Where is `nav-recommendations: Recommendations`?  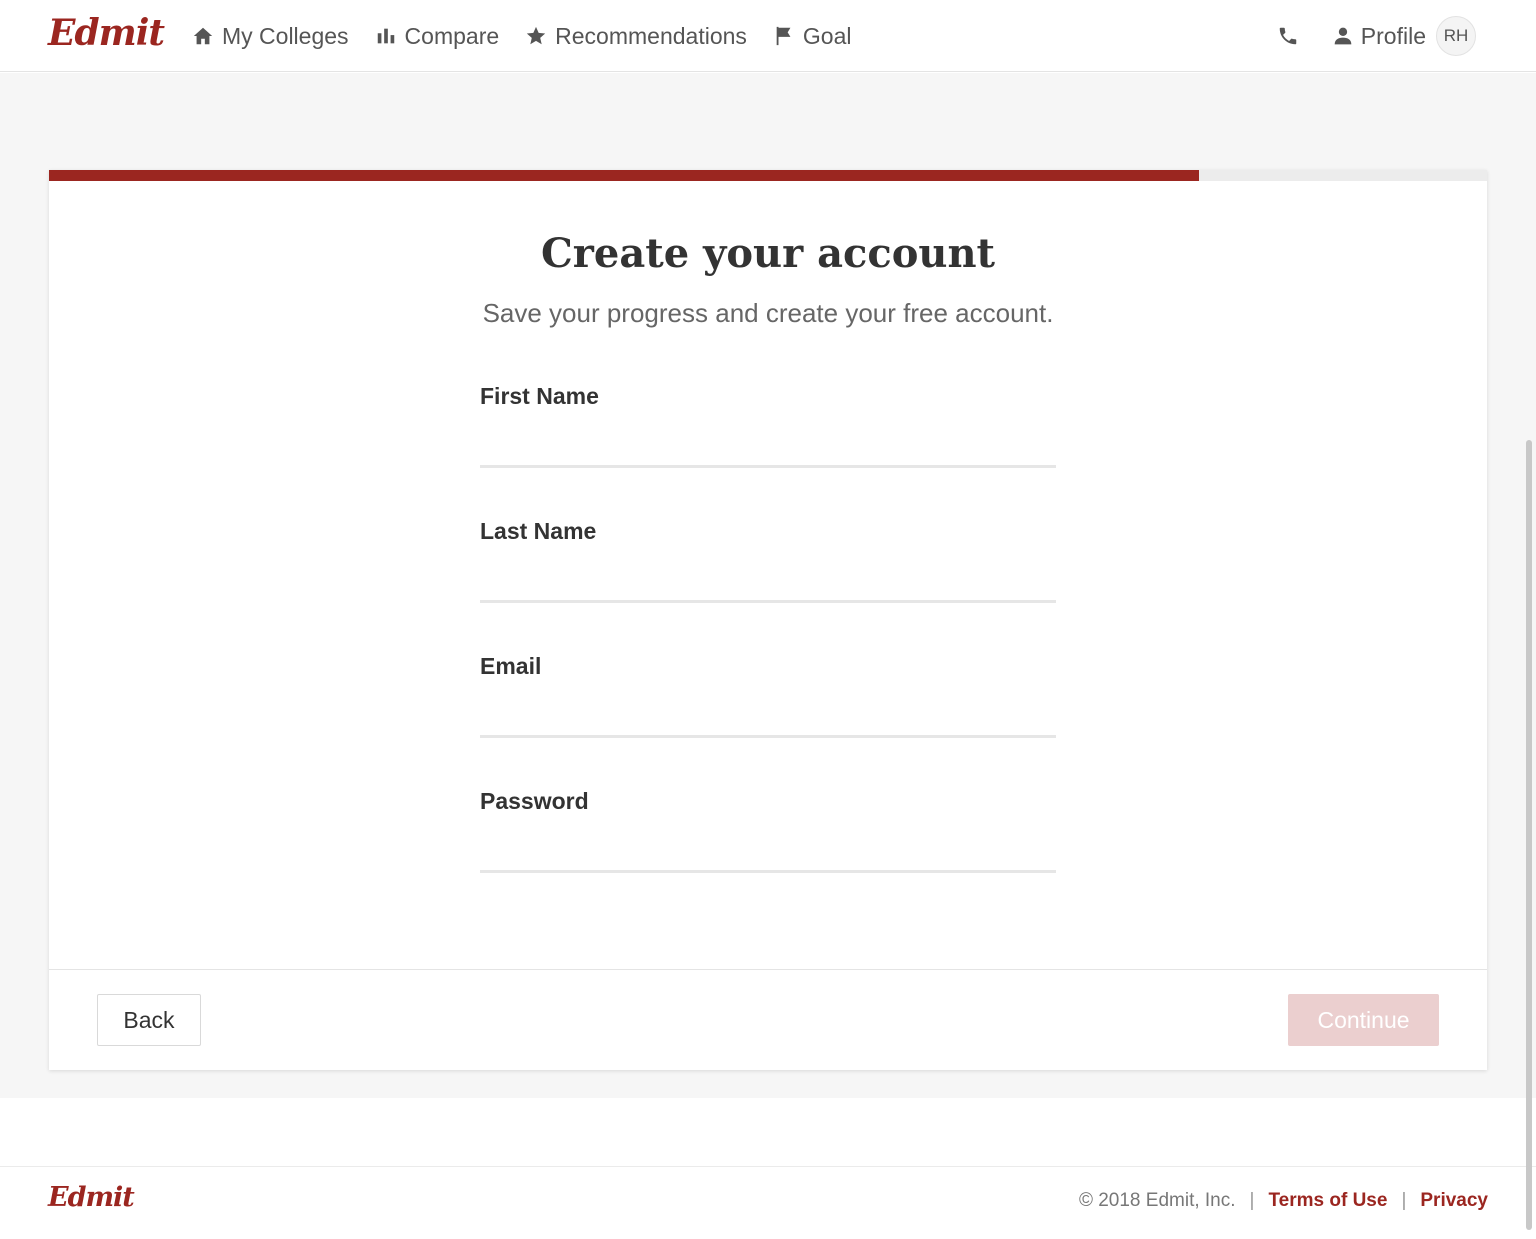 nav-recommendations: Recommendations is located at coordinates (636, 36).